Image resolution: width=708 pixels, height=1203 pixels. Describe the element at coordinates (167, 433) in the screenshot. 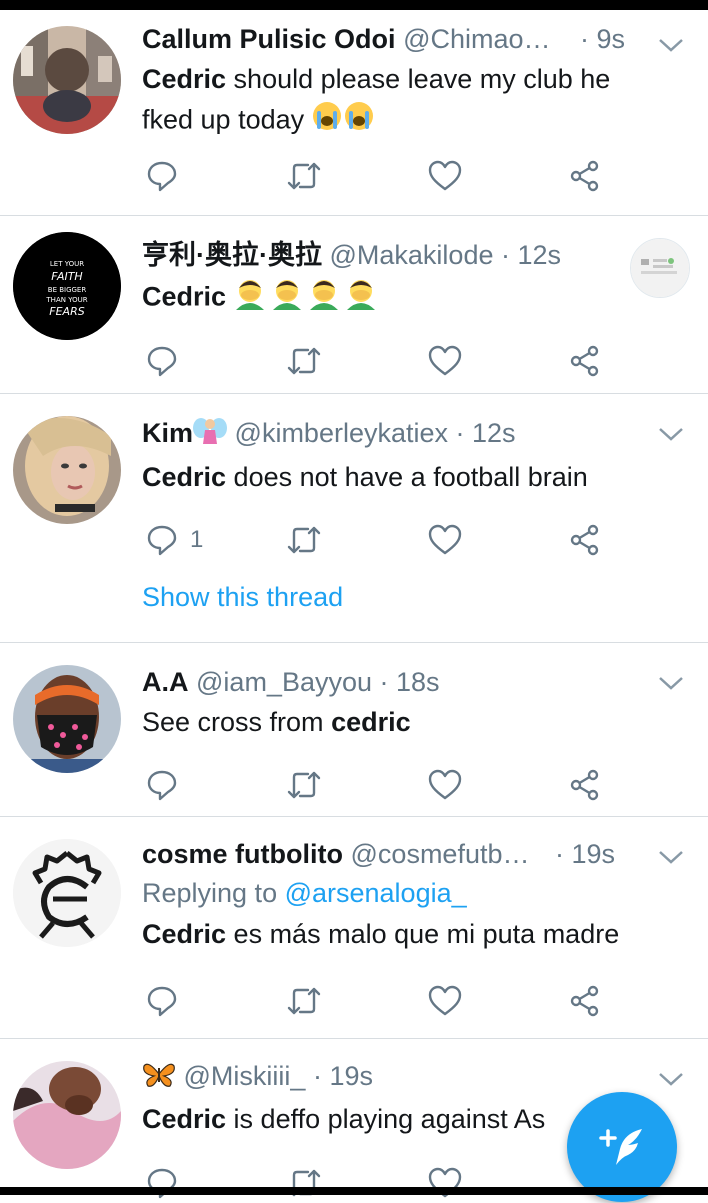

I see `display-name: Kim` at that location.